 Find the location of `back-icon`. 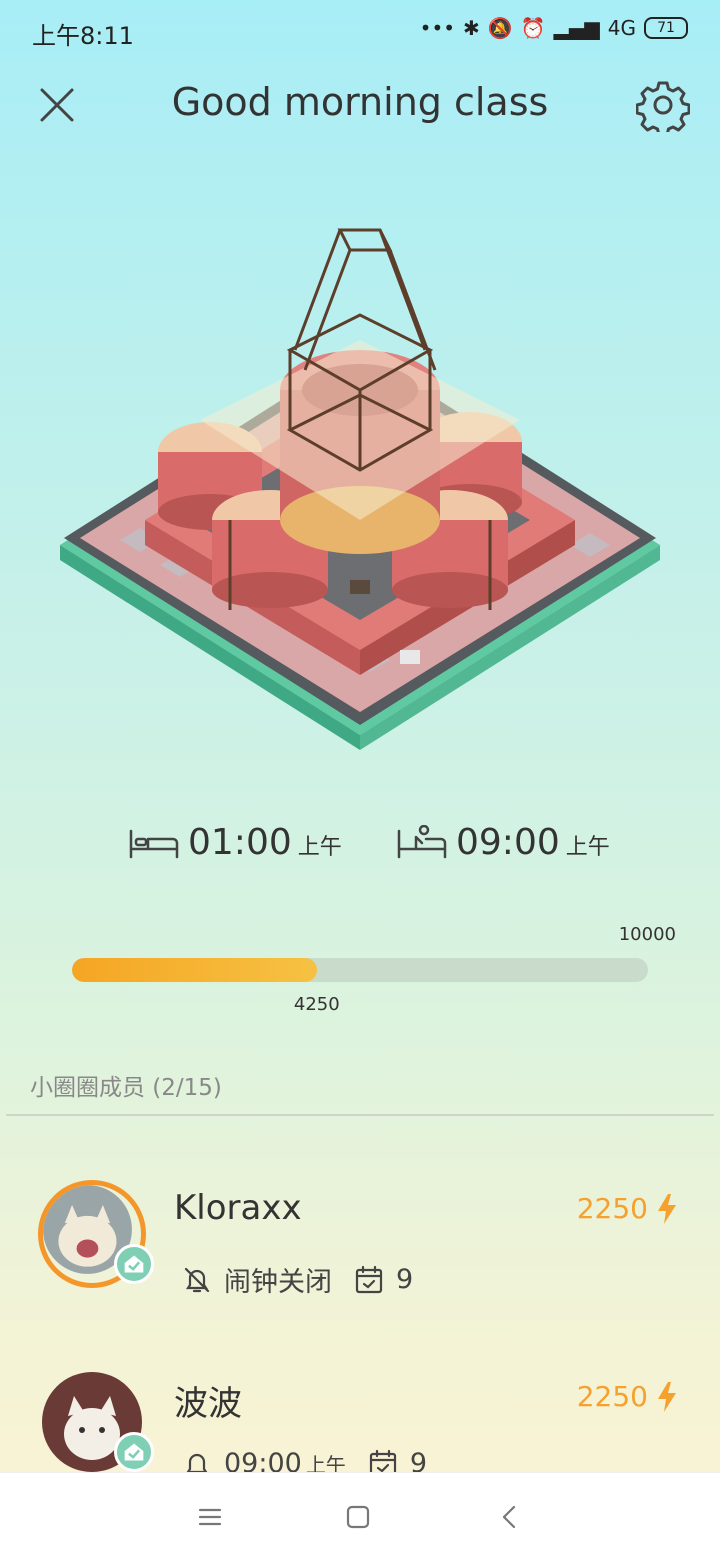

back-icon is located at coordinates (510, 1517).